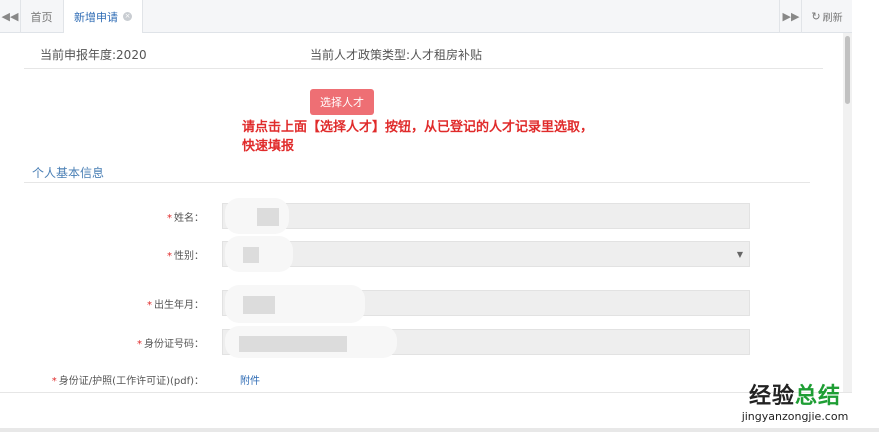 Image resolution: width=879 pixels, height=432 pixels. Describe the element at coordinates (152, 216) in the screenshot. I see `name-label: * 姓名：` at that location.